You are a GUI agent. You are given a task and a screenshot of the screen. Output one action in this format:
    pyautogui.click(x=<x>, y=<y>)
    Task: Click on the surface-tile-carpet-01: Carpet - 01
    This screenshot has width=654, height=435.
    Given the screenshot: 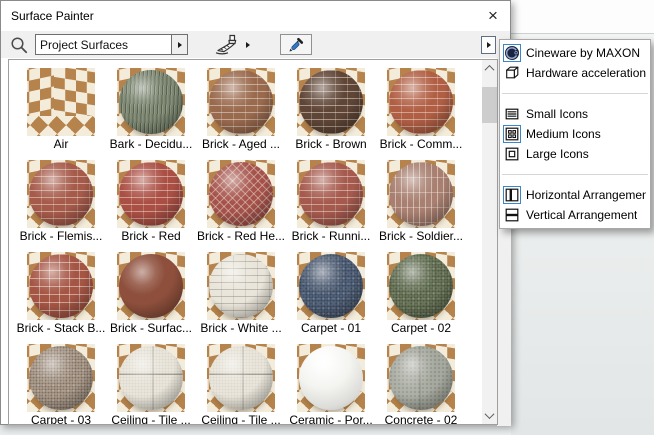 What is the action you would take?
    pyautogui.click(x=331, y=298)
    